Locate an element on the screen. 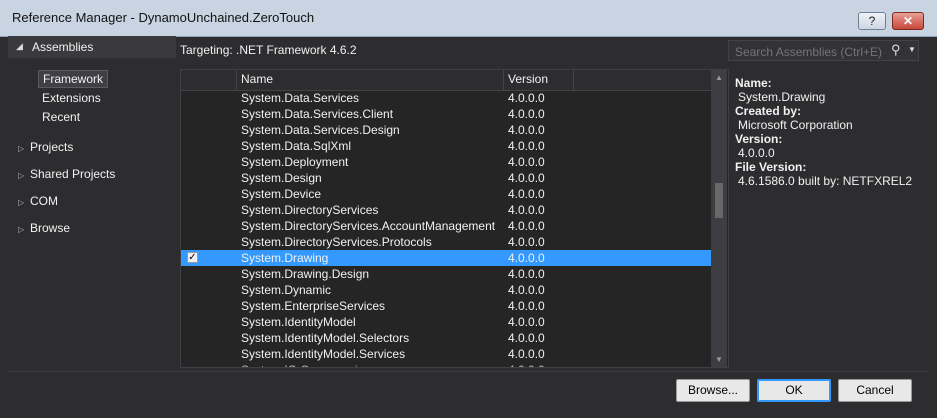 The width and height of the screenshot is (937, 418). column-header-name: Name is located at coordinates (257, 79).